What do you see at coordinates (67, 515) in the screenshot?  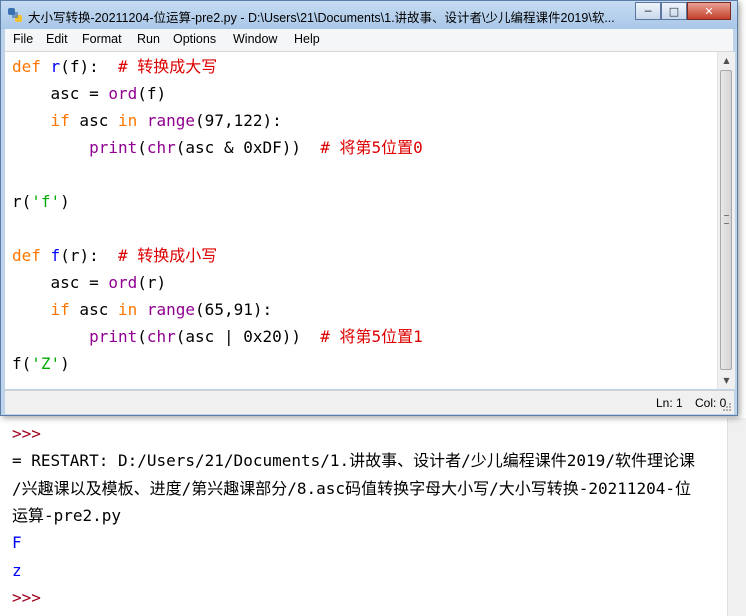 I see `shell-output-line: 运算-pre2.py` at bounding box center [67, 515].